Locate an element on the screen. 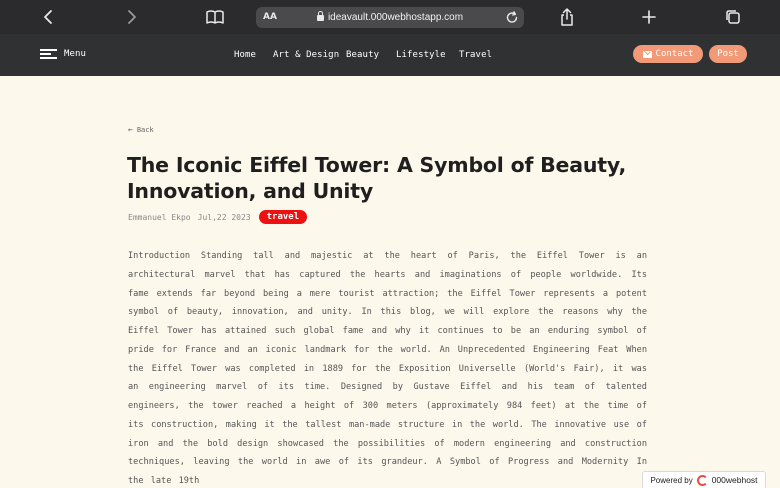 The width and height of the screenshot is (780, 488). reload-icon is located at coordinates (512, 20).